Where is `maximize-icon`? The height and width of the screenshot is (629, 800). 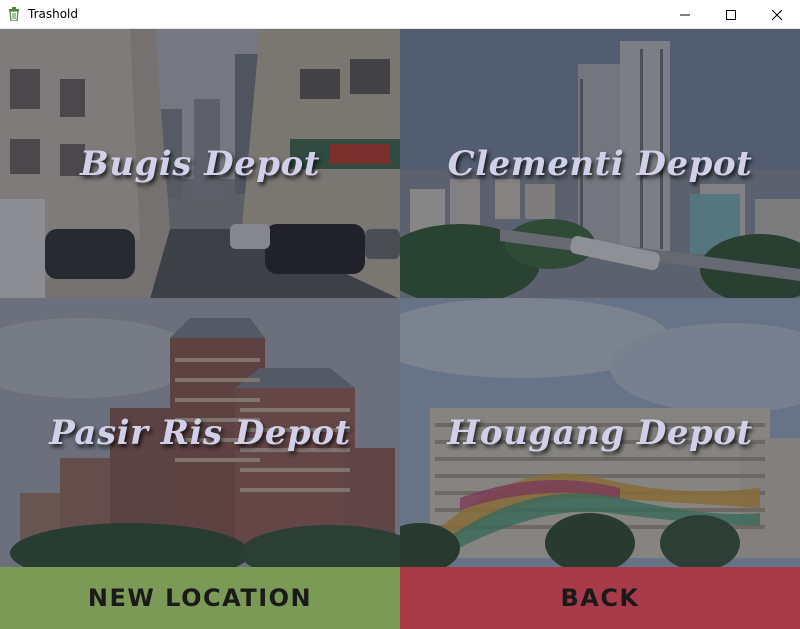 maximize-icon is located at coordinates (731, 14).